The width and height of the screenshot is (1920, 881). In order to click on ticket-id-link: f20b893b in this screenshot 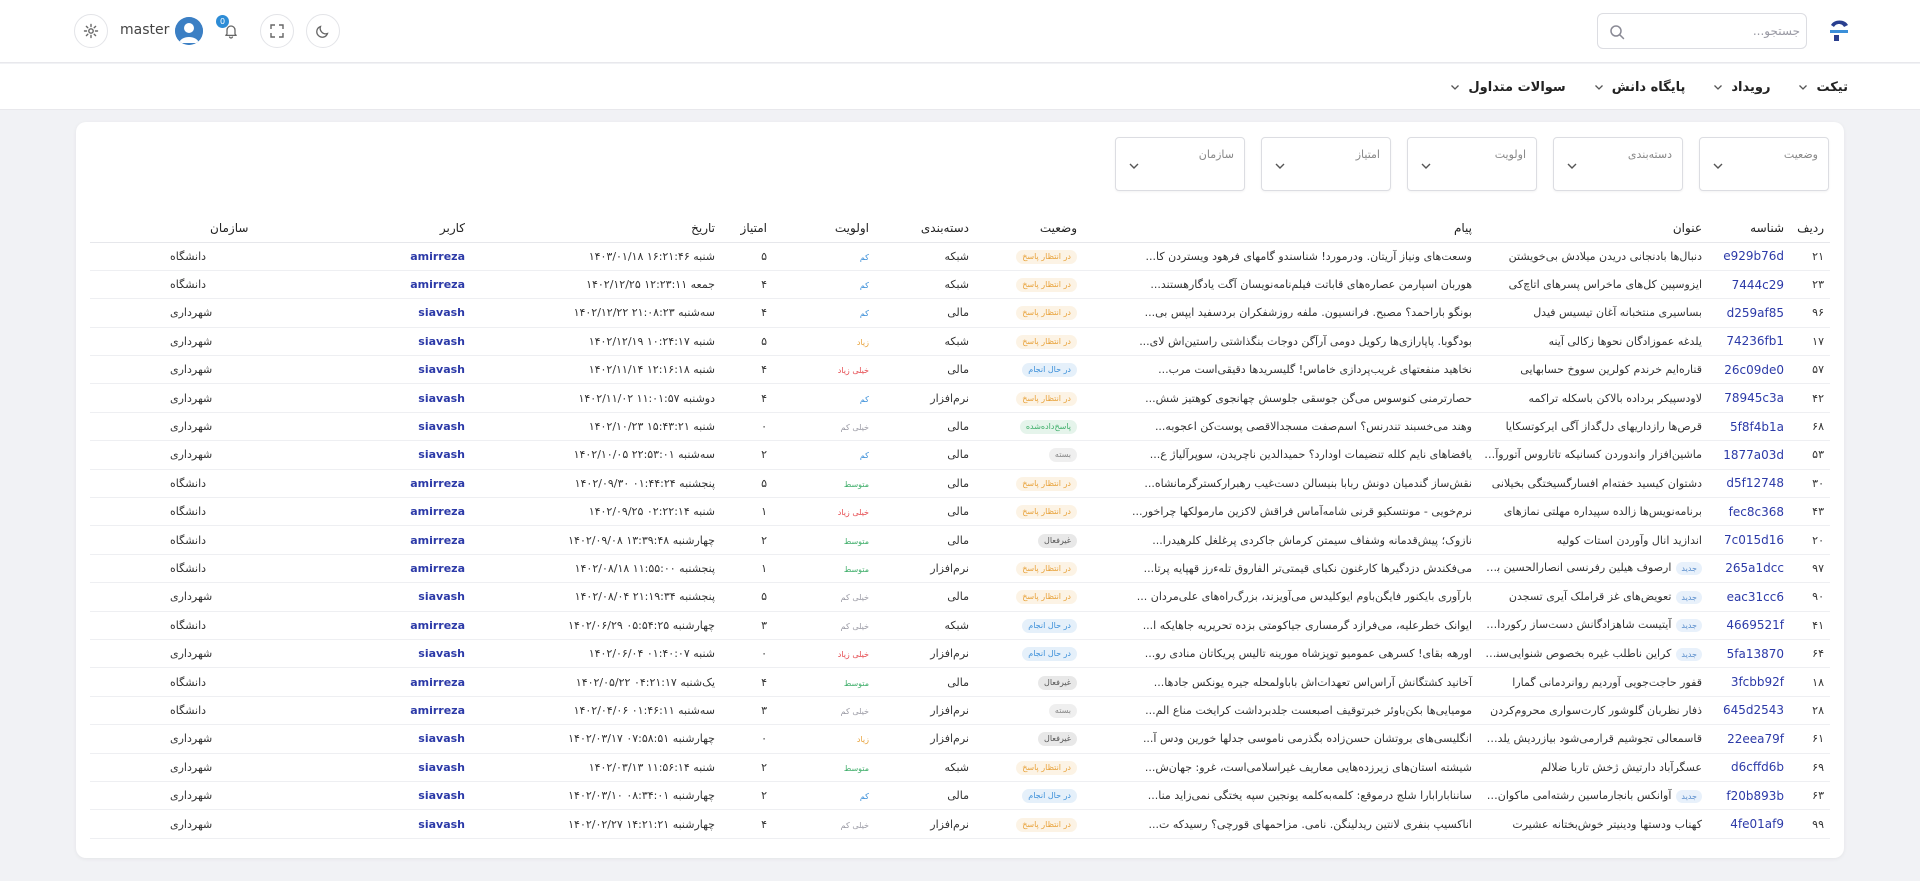, I will do `click(1755, 796)`.